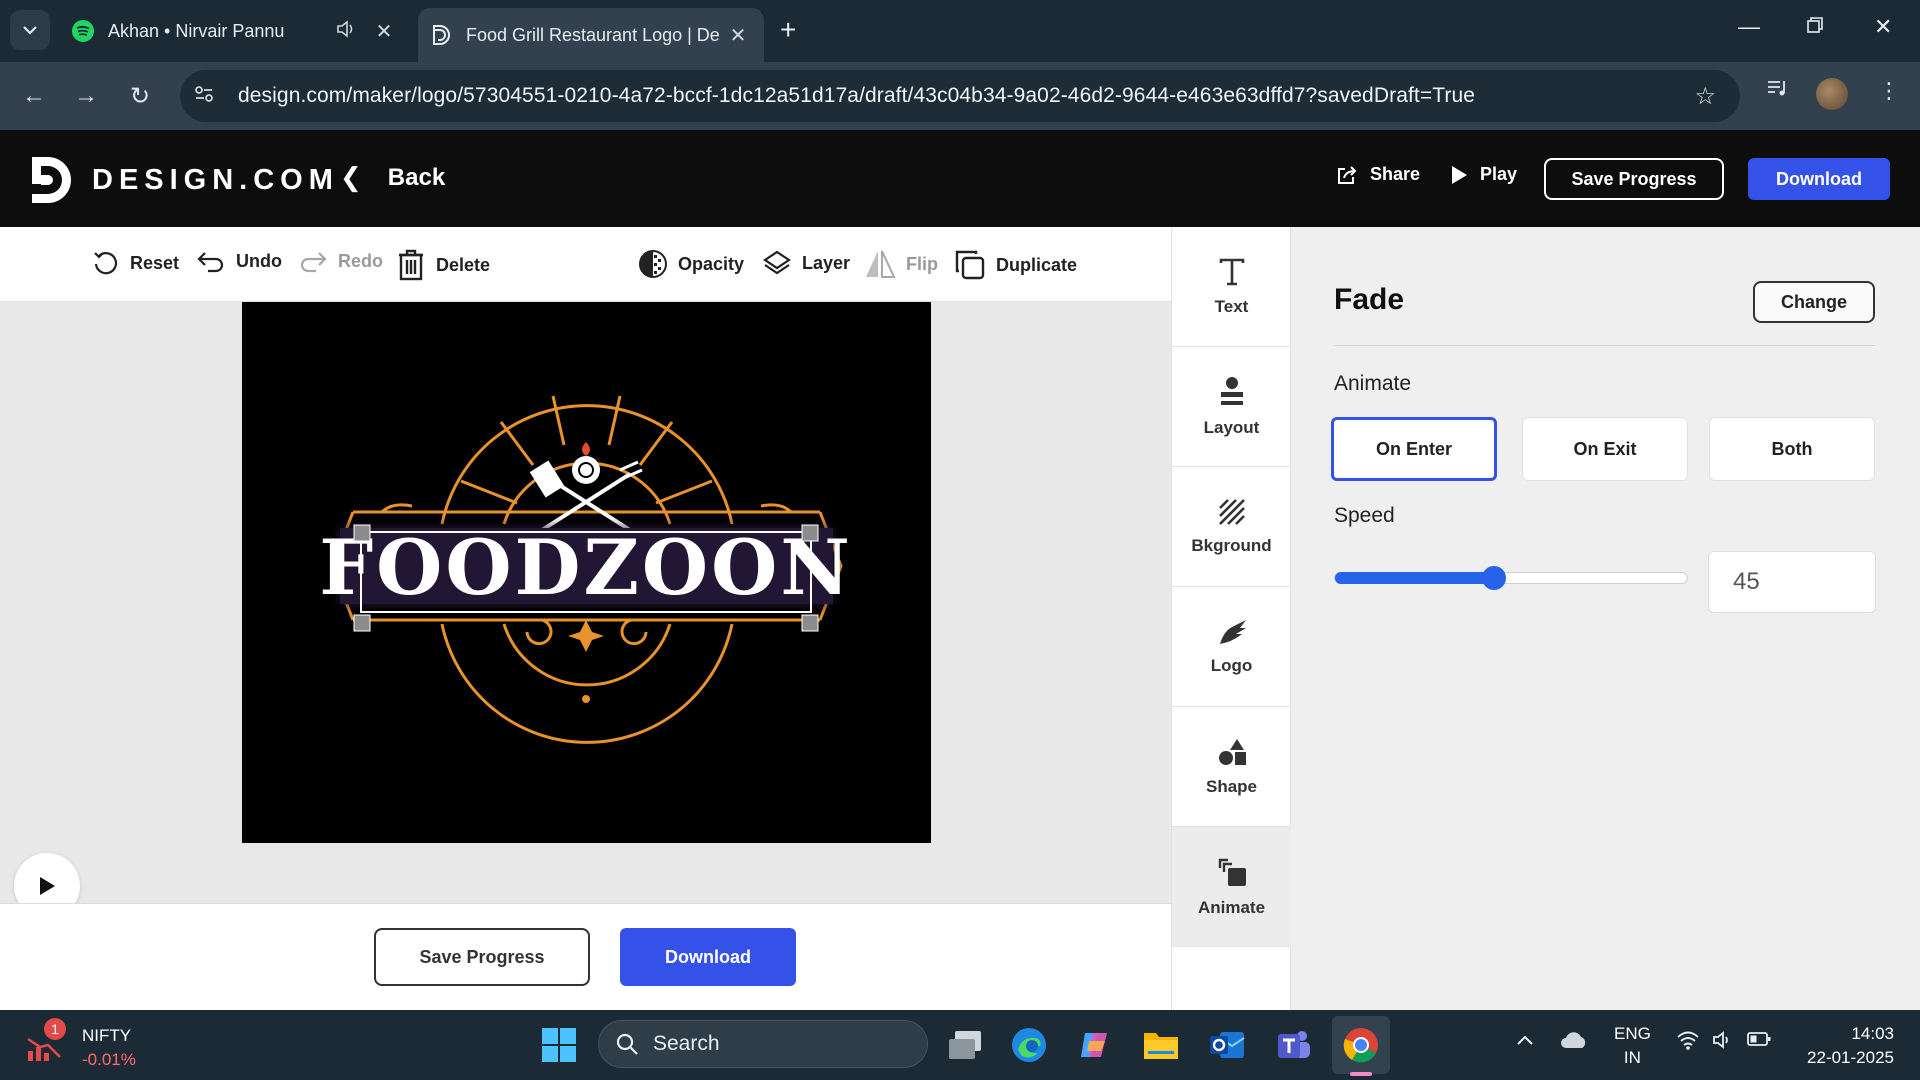  What do you see at coordinates (1231, 907) in the screenshot?
I see `rail-label: Animate` at bounding box center [1231, 907].